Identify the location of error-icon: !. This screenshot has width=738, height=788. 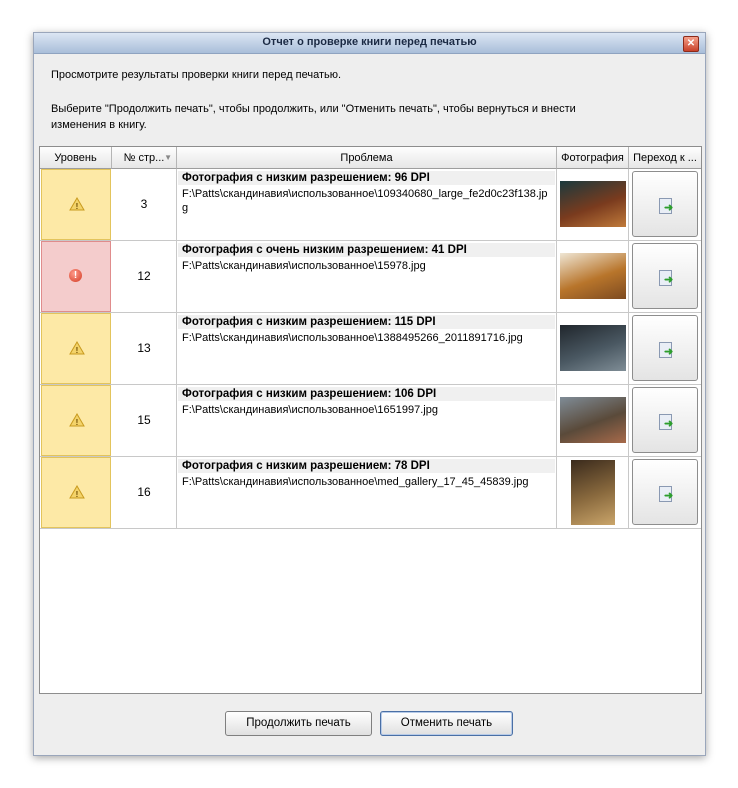
(75, 275).